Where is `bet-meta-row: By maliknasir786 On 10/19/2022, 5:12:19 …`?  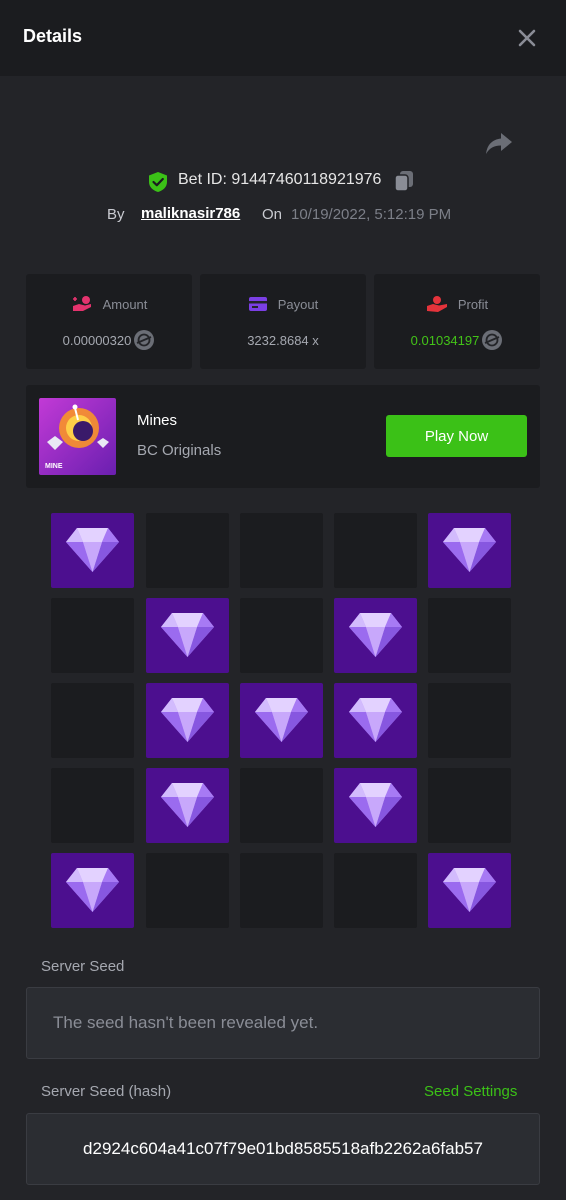 bet-meta-row: By maliknasir786 On 10/19/2022, 5:12:19 … is located at coordinates (283, 215).